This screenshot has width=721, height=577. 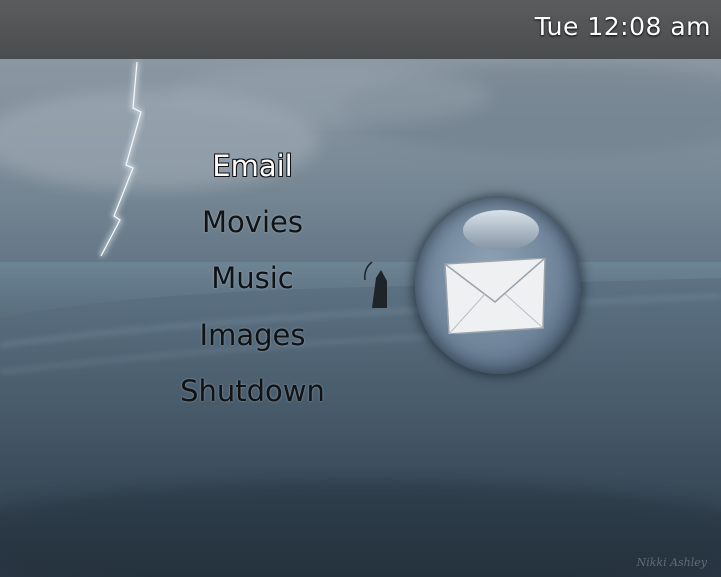 What do you see at coordinates (252, 166) in the screenshot?
I see `menu-item-email: Email` at bounding box center [252, 166].